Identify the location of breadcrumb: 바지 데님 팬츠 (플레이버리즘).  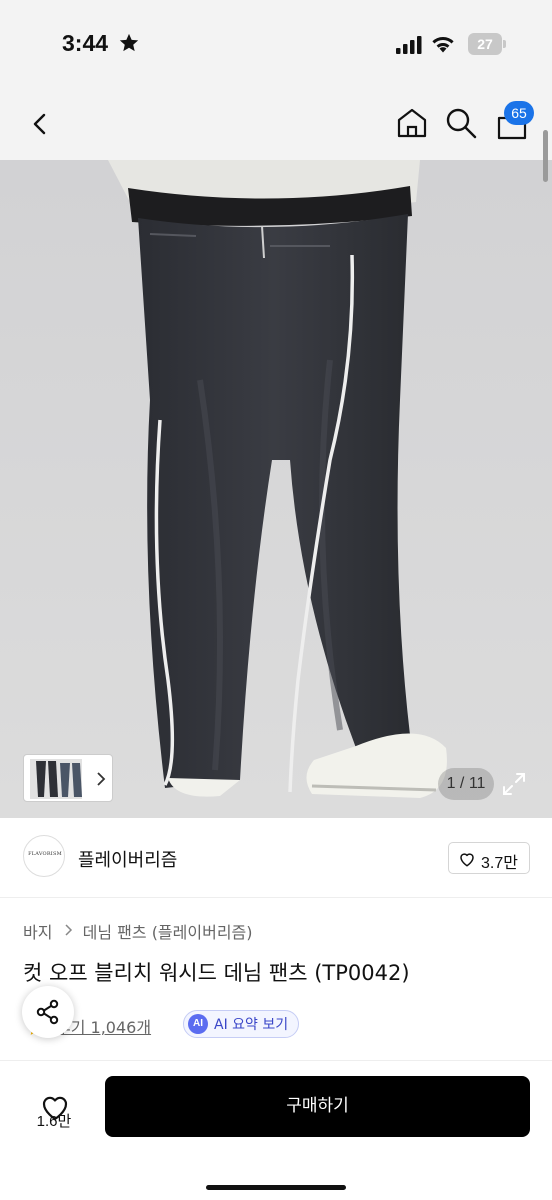
(138, 931).